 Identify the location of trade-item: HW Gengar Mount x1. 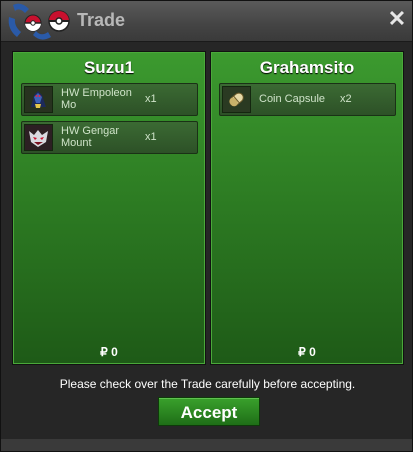
(109, 137).